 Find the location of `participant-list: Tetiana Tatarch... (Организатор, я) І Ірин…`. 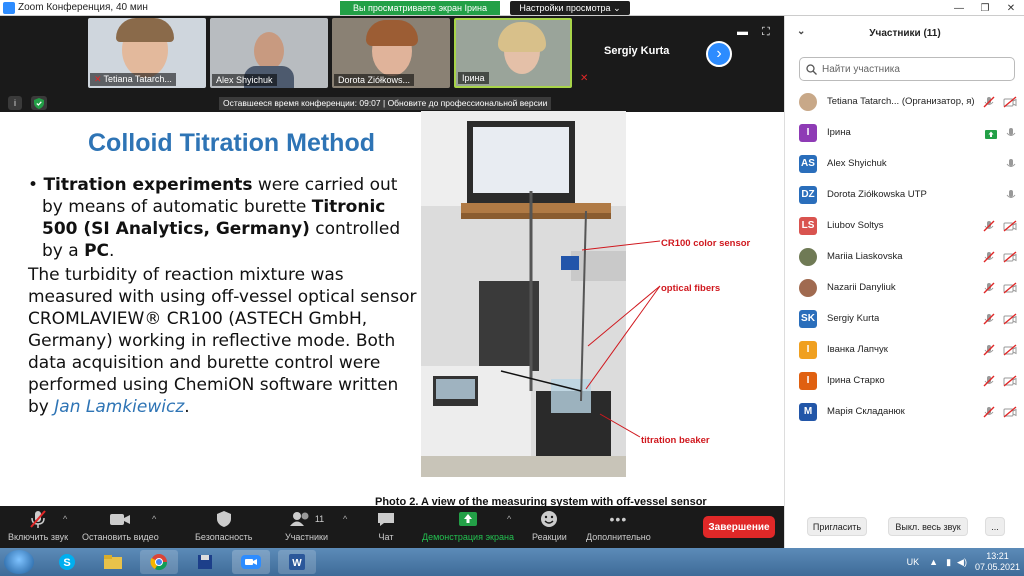

participant-list: Tetiana Tatarch... (Организатор, я) І Ірин… is located at coordinates (904, 256).